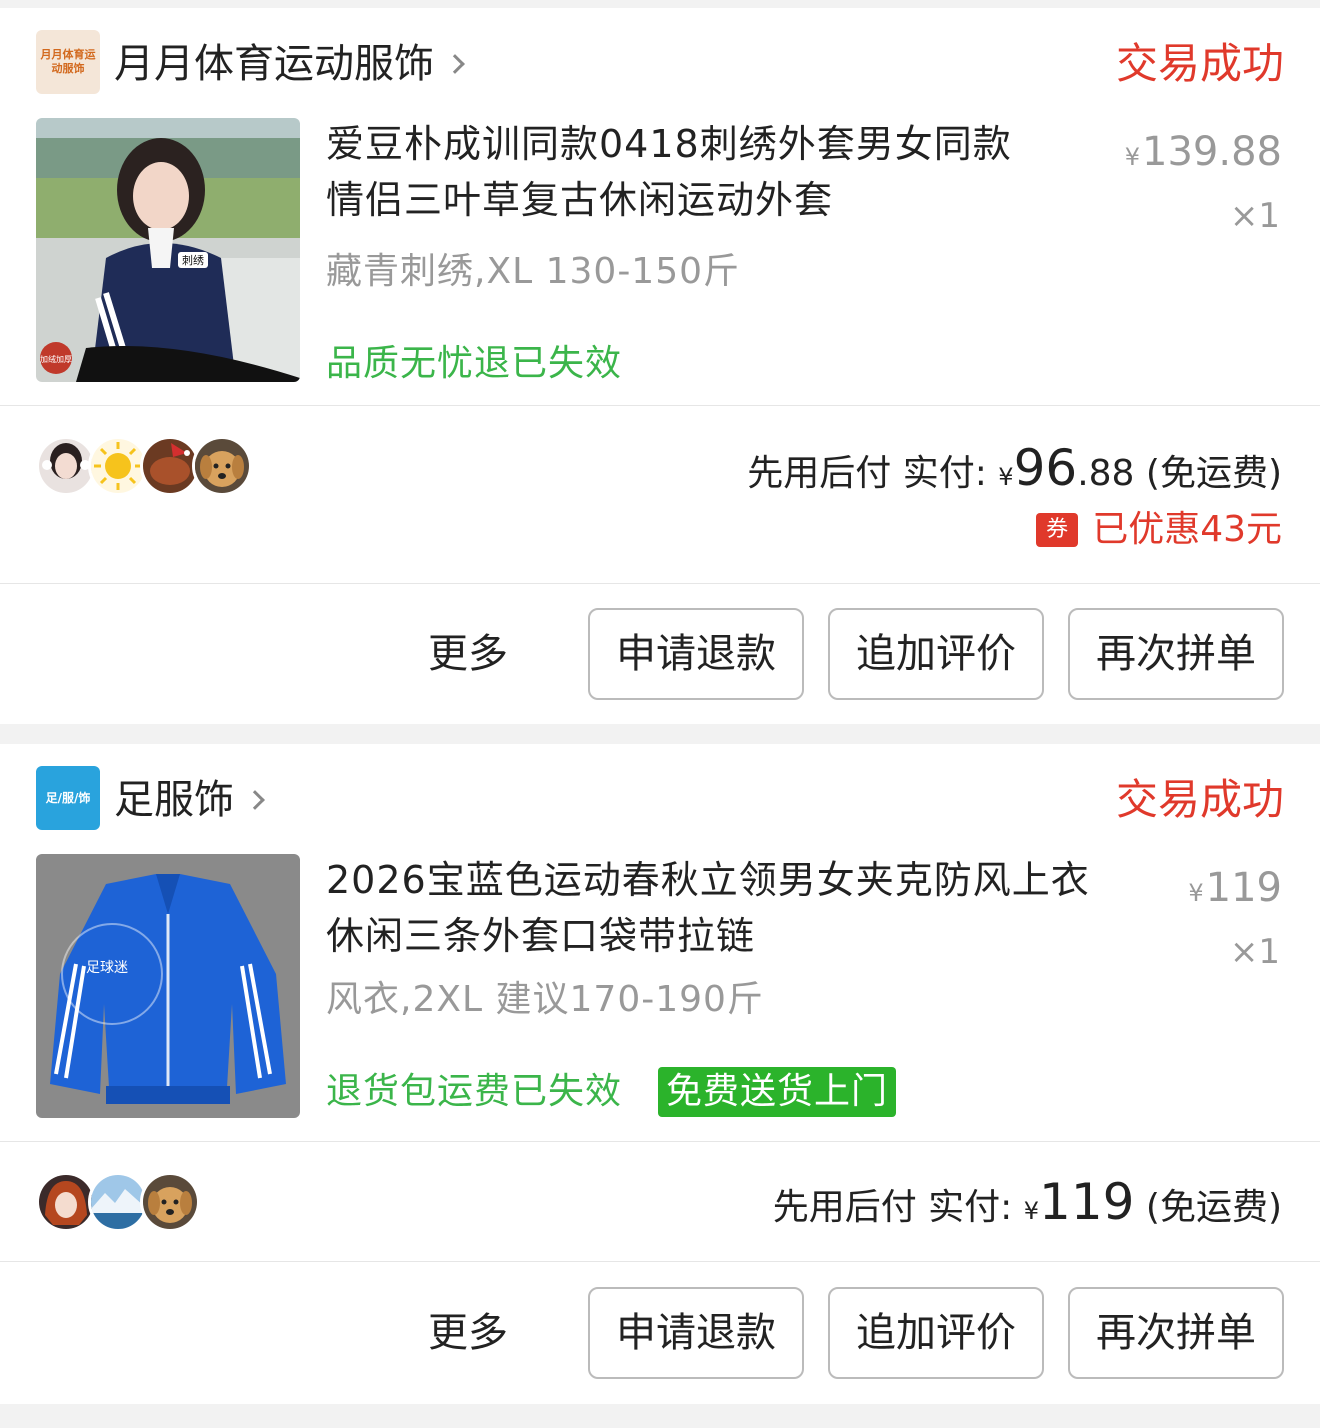  I want to click on product-title: 爱豆朴成训同款0418刺绣外套男女同款 情侣三叶草复古休闲运动外套, so click(716, 172).